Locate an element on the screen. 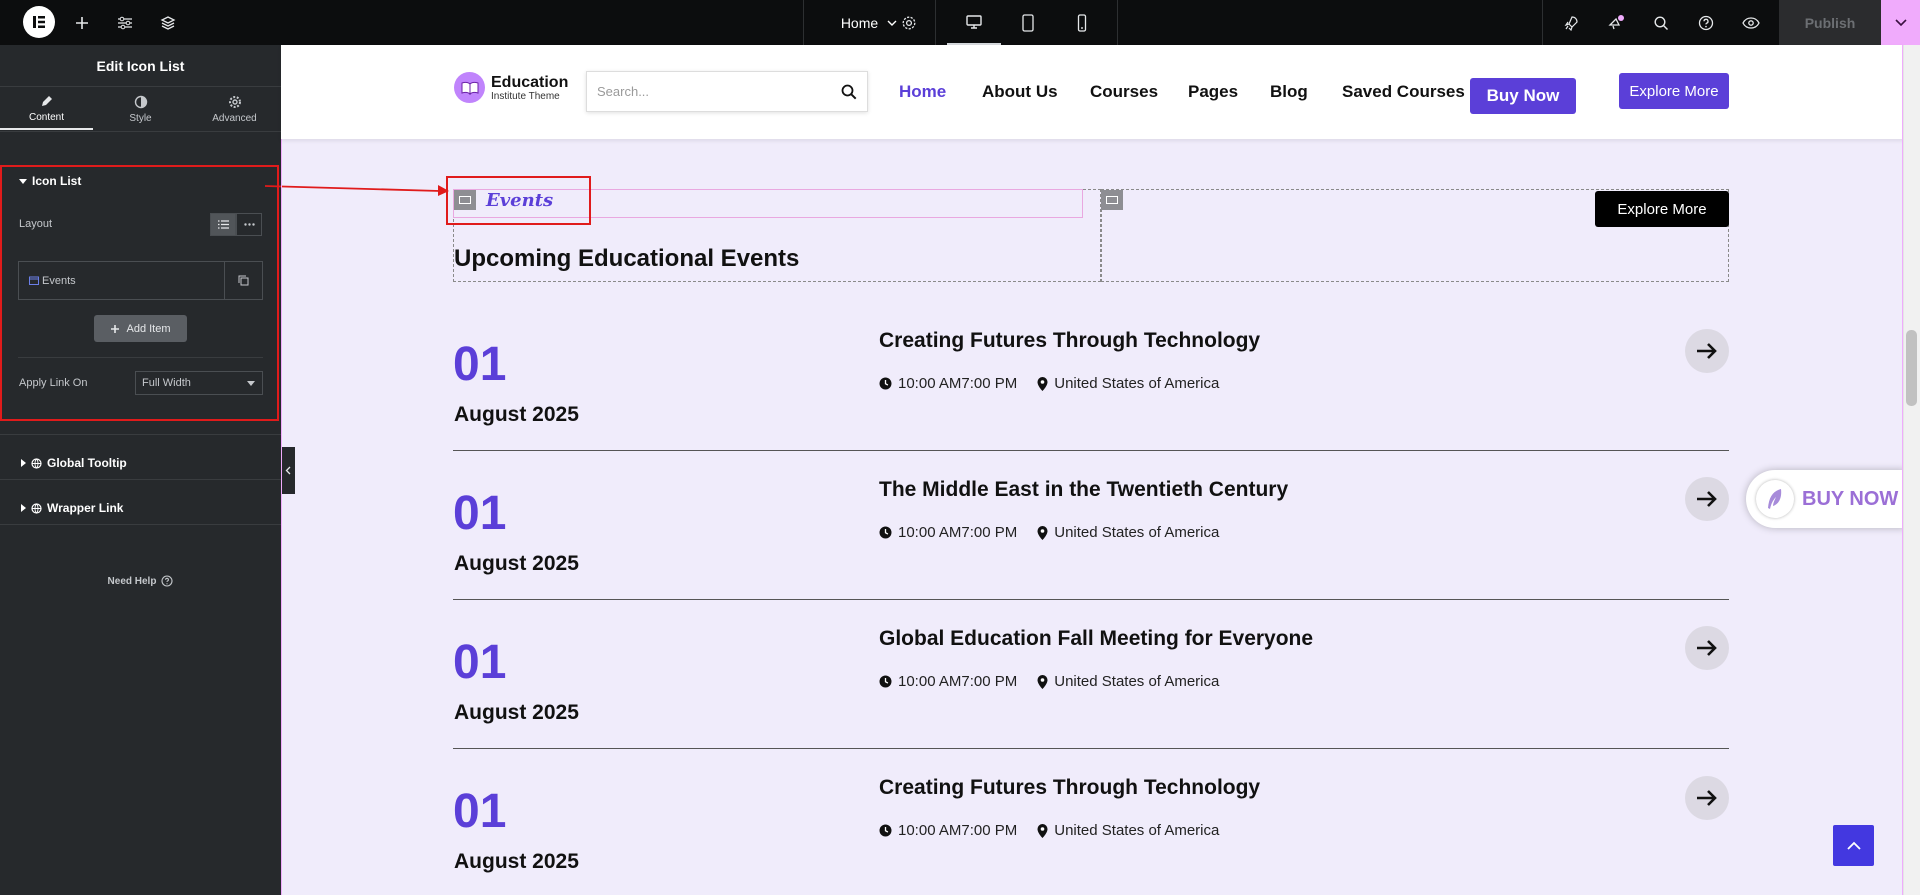 The height and width of the screenshot is (895, 1920). notifications-icon is located at coordinates (1616, 22).